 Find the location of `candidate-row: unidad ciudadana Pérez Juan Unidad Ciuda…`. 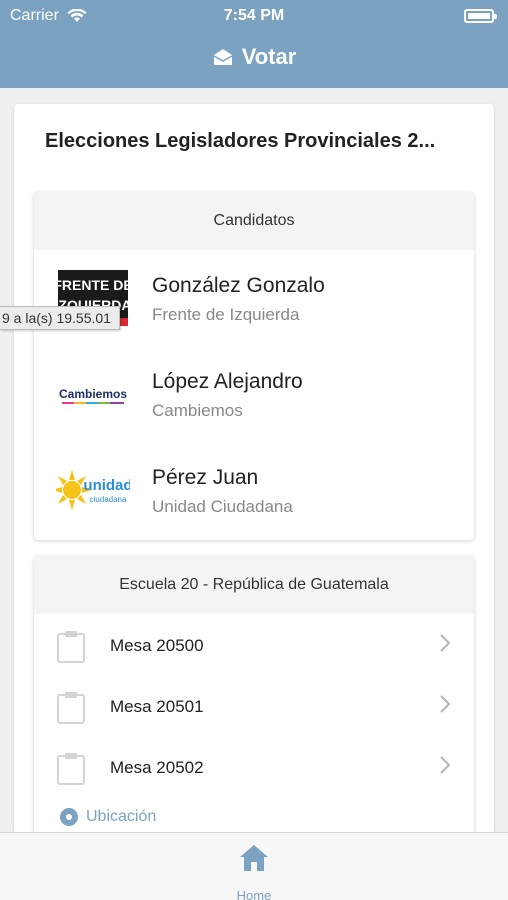

candidate-row: unidad ciudadana Pérez Juan Unidad Ciuda… is located at coordinates (254, 490).